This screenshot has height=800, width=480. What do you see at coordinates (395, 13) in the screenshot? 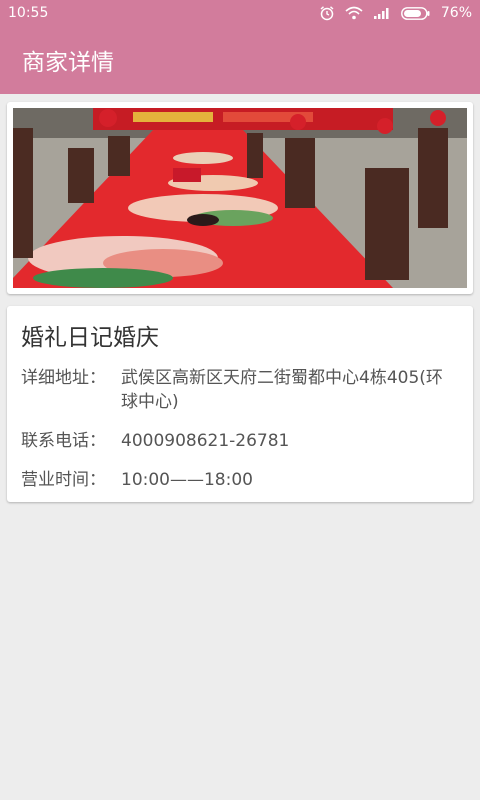
I see `status-icons: 76%` at bounding box center [395, 13].